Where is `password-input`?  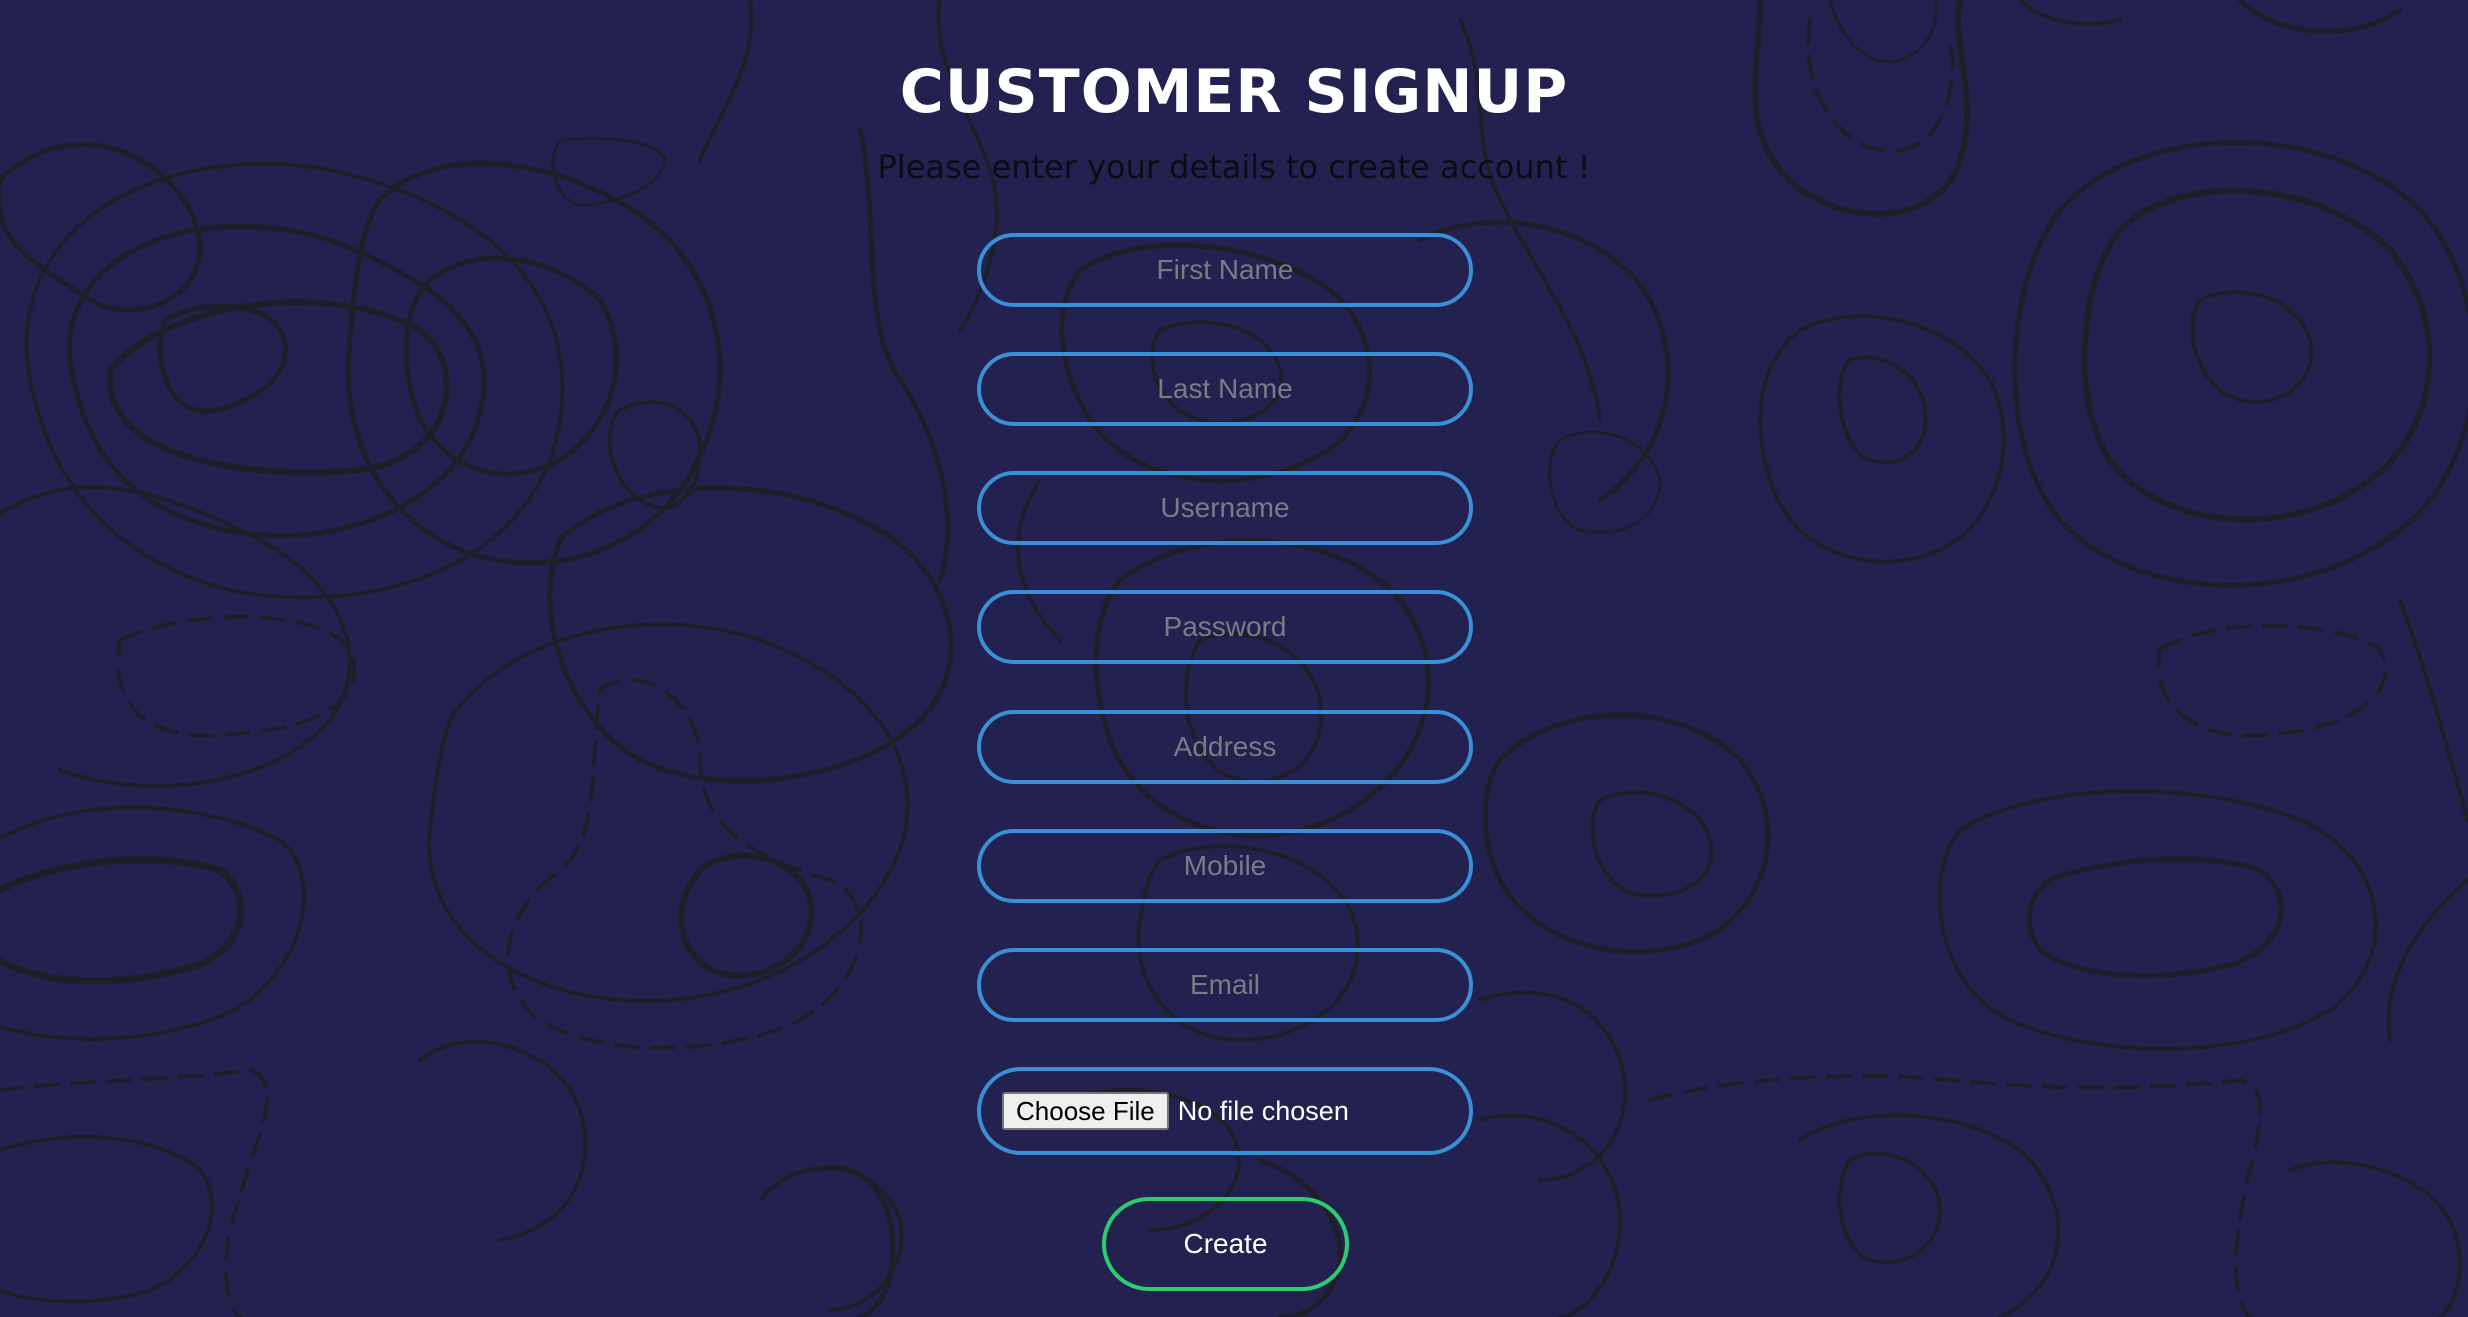
password-input is located at coordinates (1225, 627).